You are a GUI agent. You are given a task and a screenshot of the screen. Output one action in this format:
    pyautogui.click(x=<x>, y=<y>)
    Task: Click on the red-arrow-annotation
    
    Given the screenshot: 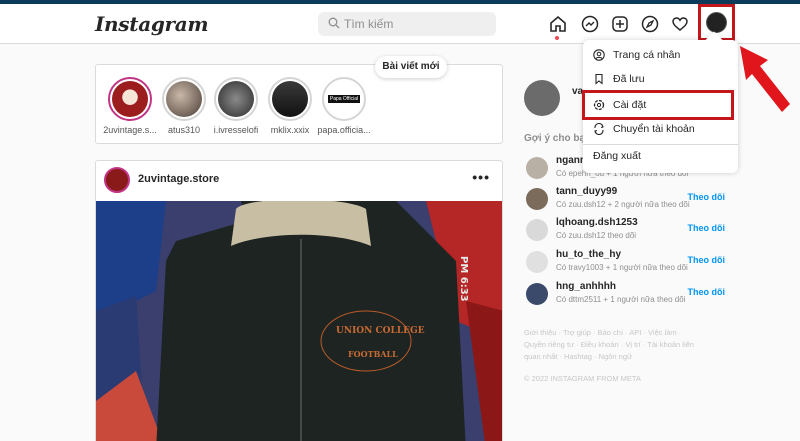 What is the action you would take?
    pyautogui.click(x=765, y=79)
    